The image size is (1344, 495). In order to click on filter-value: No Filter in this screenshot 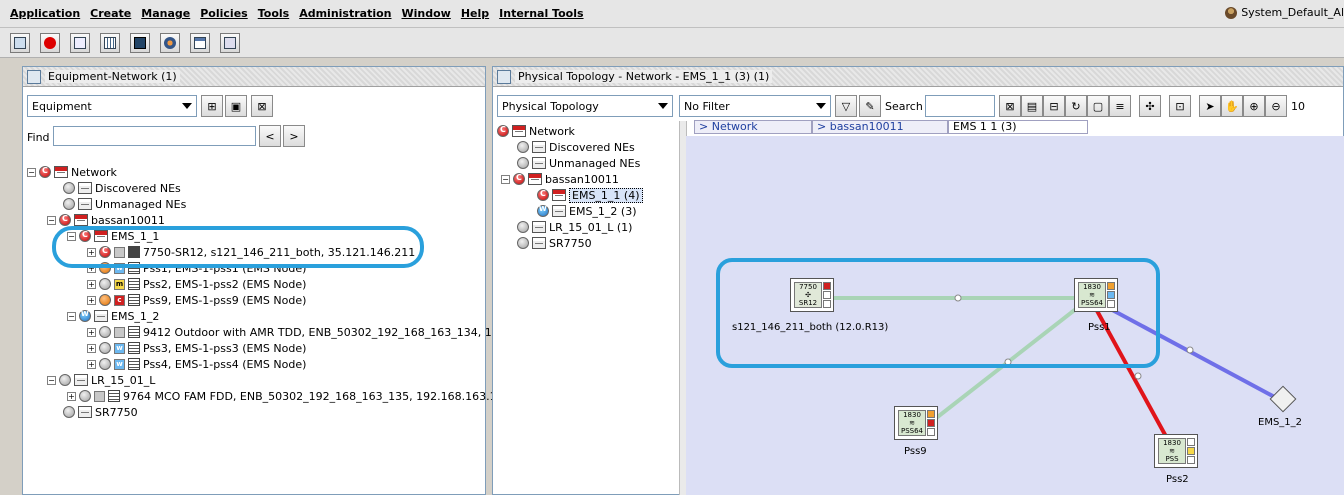, I will do `click(707, 106)`.